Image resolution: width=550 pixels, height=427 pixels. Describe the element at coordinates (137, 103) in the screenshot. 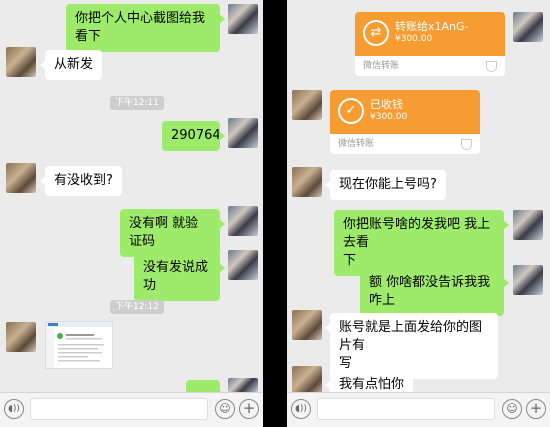

I see `timestamp: 下午12:11` at that location.